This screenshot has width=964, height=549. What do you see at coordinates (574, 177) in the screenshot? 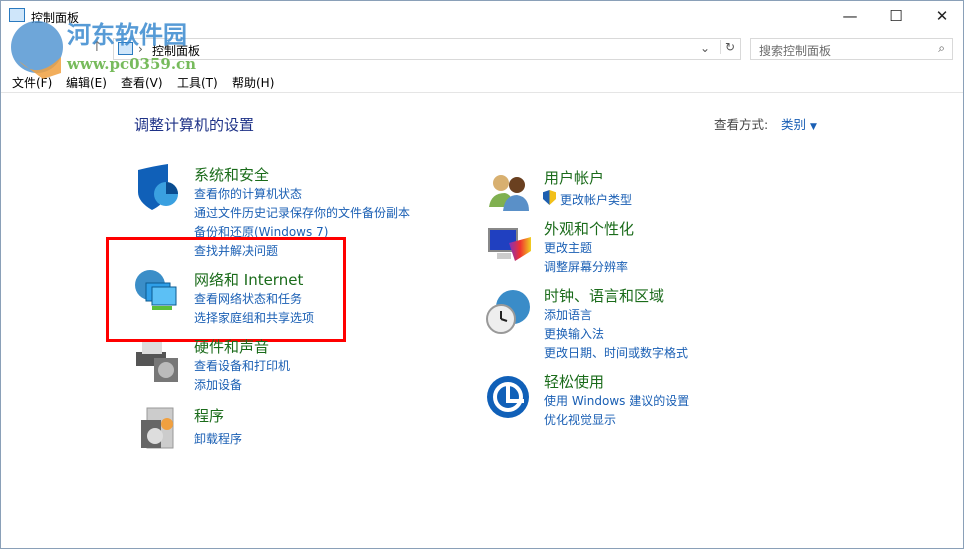
I see `category-user-accounts: 用户帐户` at bounding box center [574, 177].